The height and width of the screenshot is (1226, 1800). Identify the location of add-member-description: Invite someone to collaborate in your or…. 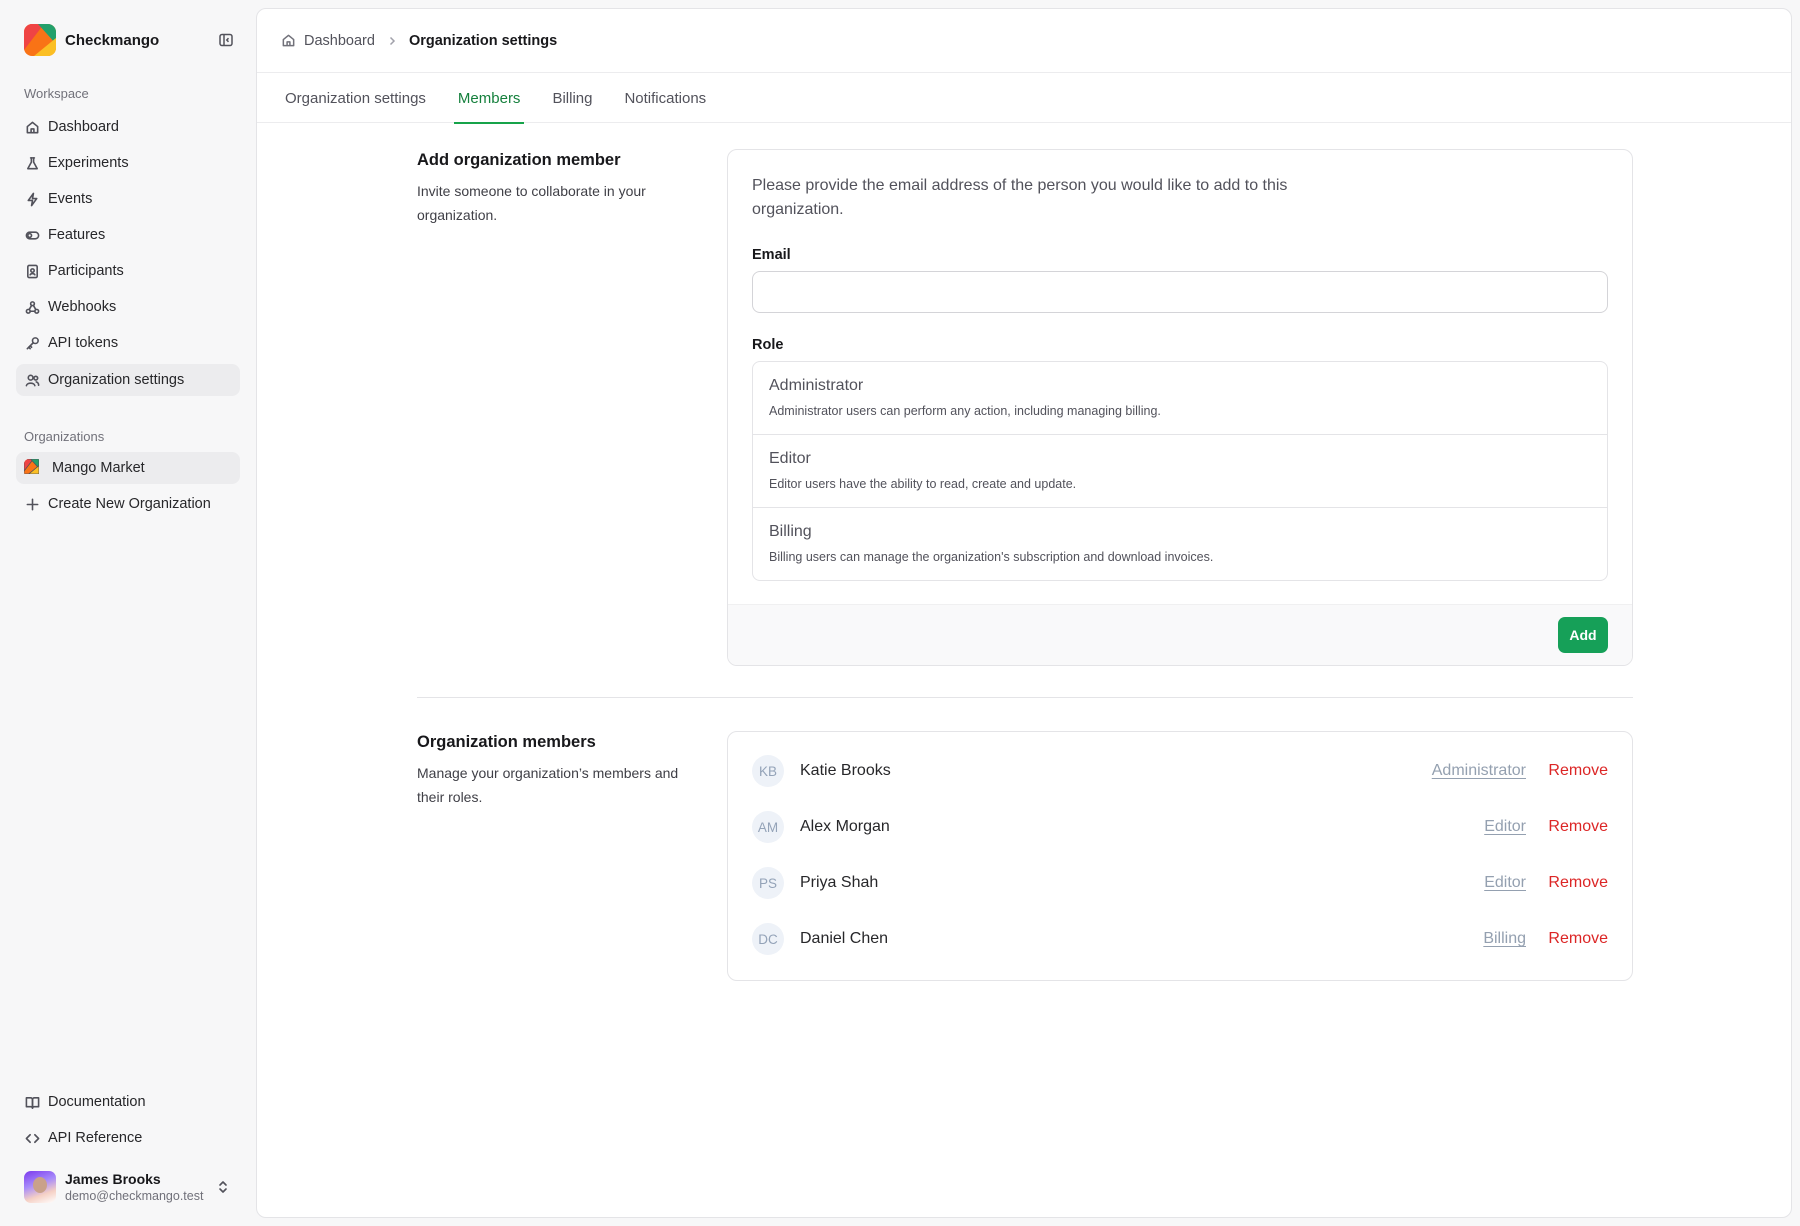
(531, 203).